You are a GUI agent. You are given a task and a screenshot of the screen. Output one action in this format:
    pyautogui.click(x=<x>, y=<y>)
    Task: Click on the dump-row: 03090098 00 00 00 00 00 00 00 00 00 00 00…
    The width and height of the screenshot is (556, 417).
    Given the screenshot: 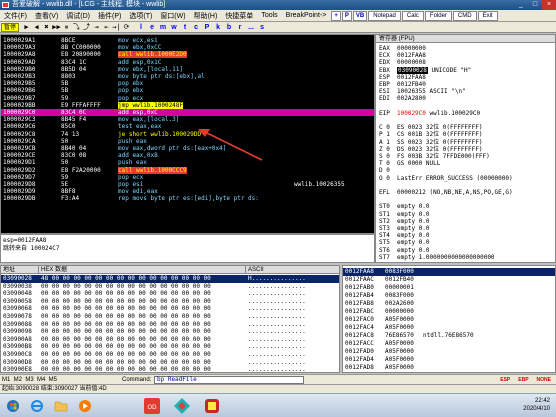 What is the action you would take?
    pyautogui.click(x=170, y=332)
    